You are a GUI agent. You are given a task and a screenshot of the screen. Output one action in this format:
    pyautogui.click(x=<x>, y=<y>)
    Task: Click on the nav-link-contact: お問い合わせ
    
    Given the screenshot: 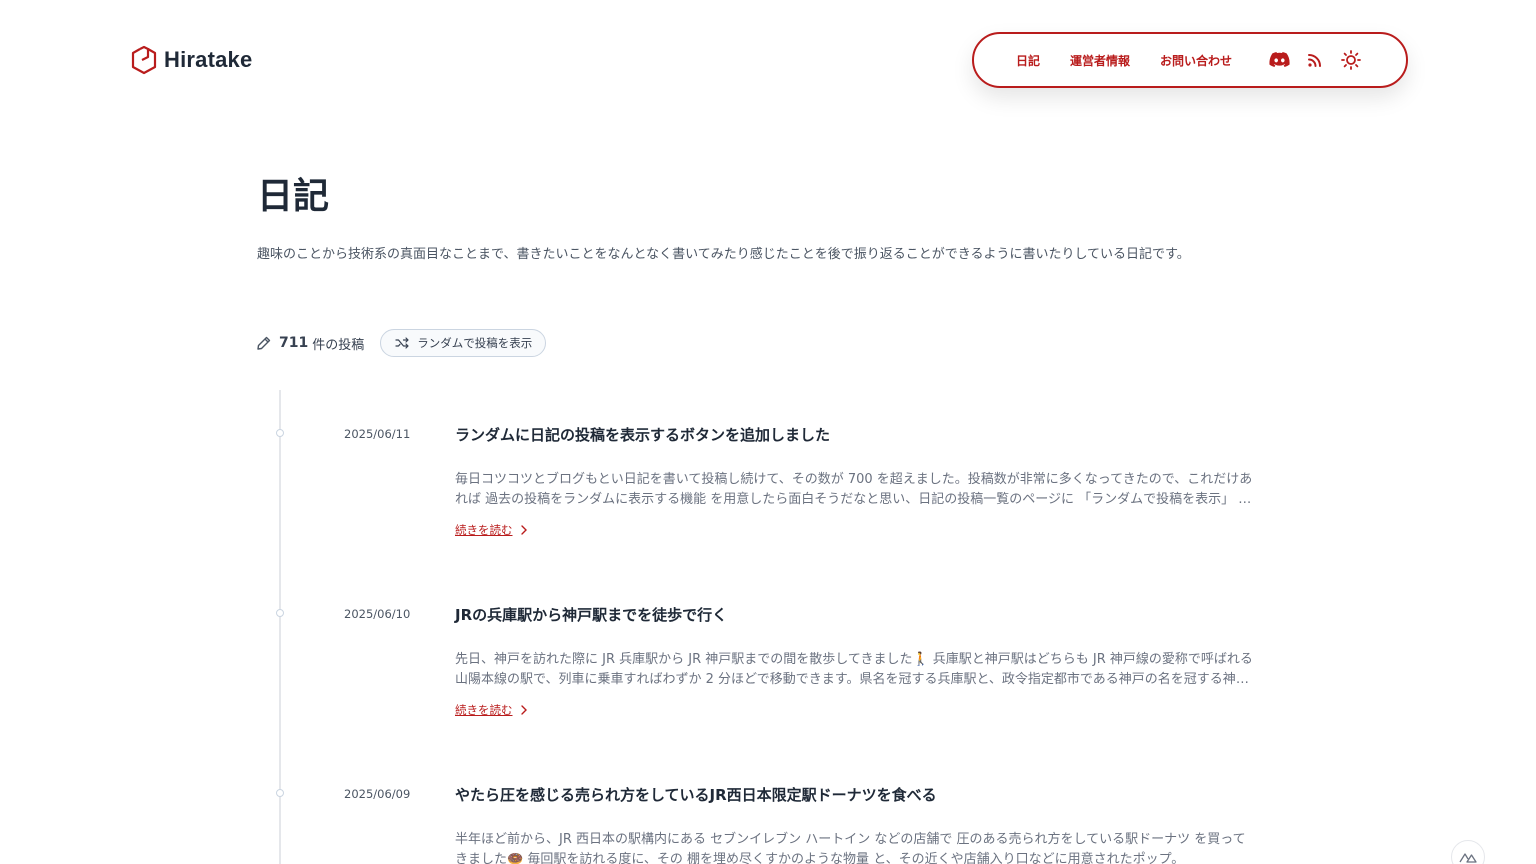 What is the action you would take?
    pyautogui.click(x=1196, y=60)
    